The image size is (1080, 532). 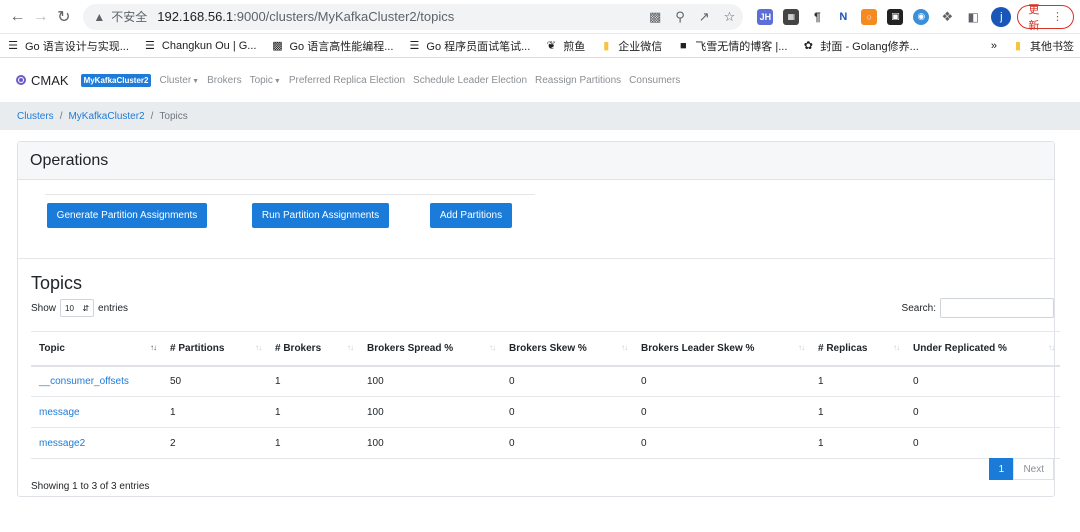 I want to click on nav-brokers: Brokers, so click(x=224, y=80).